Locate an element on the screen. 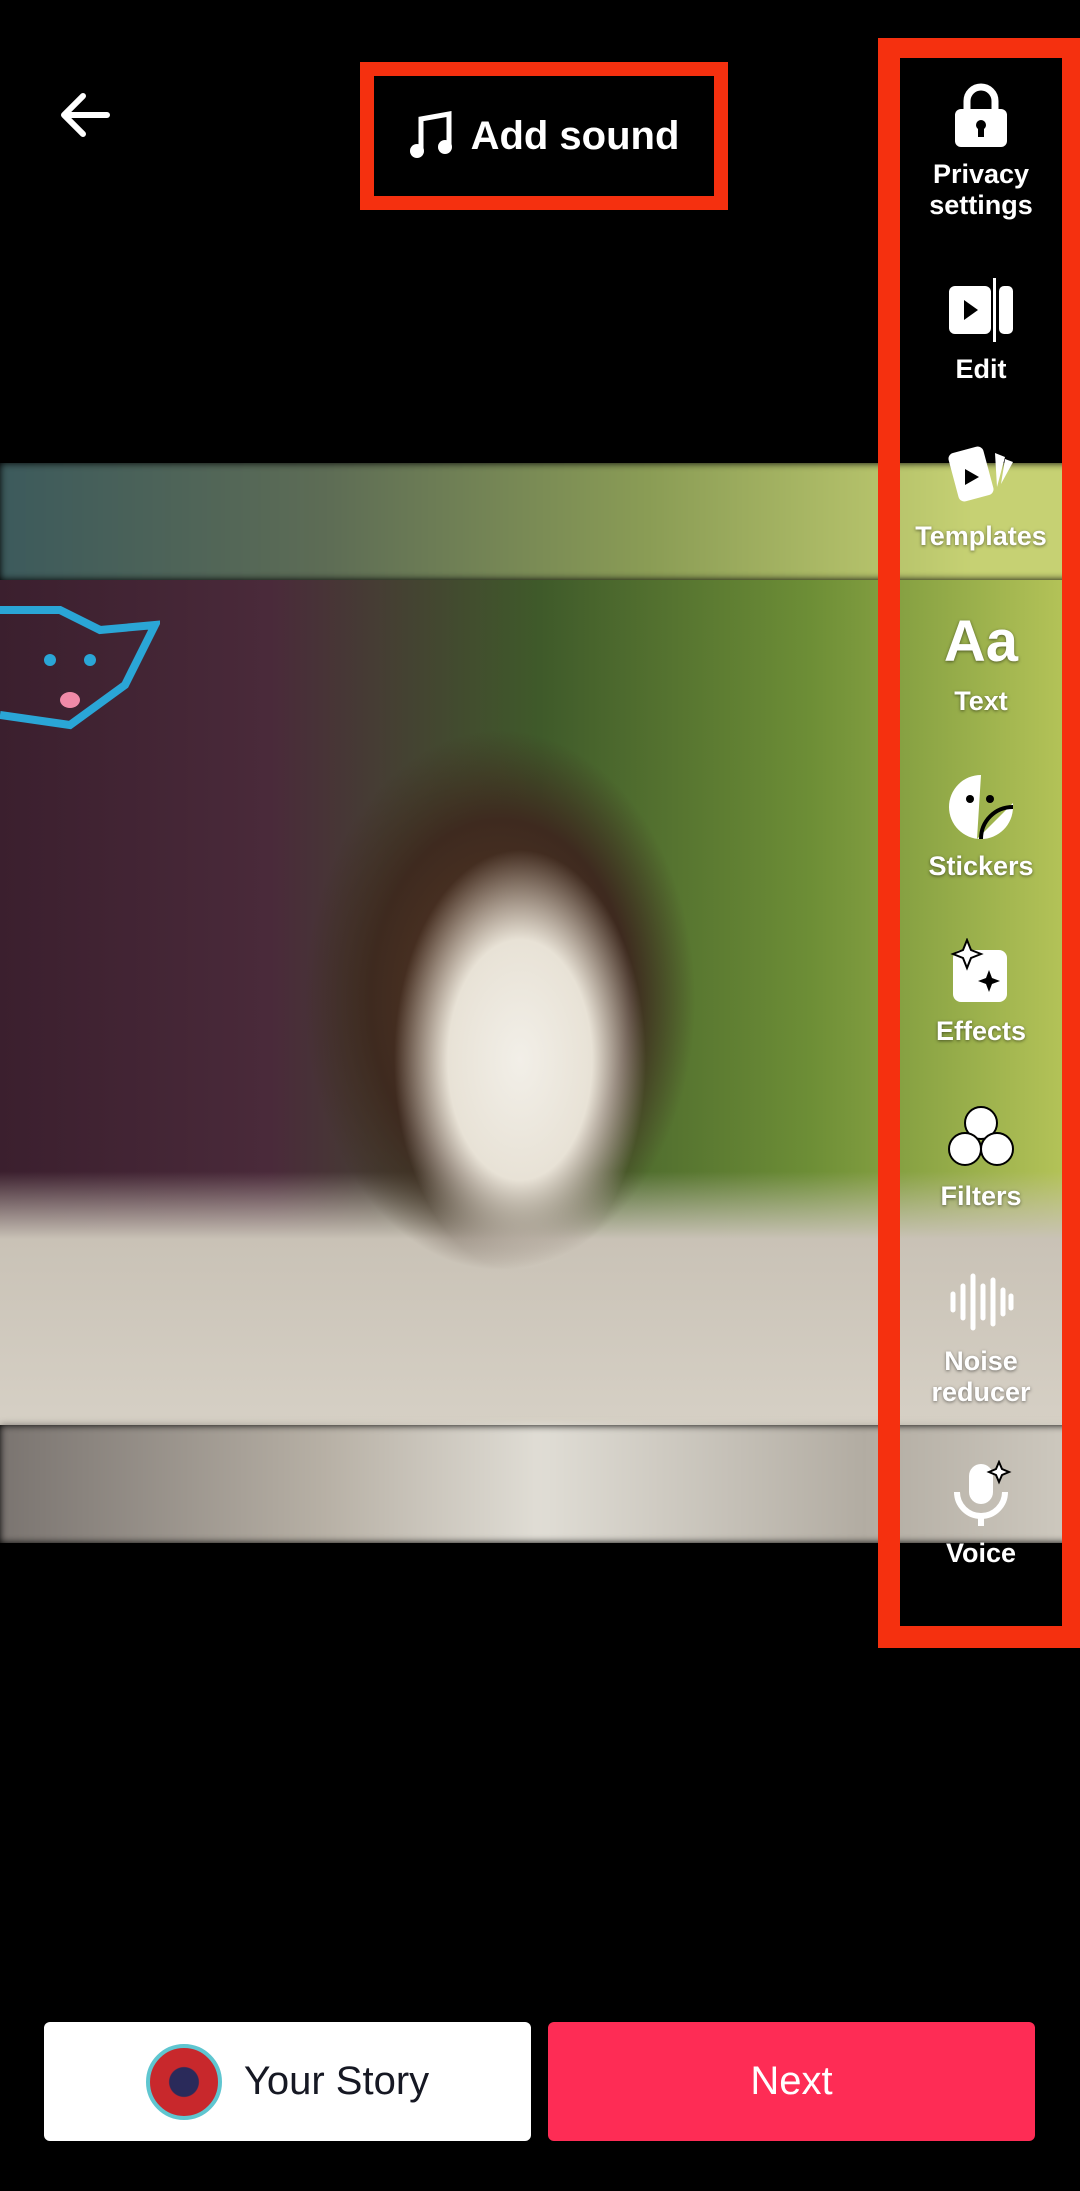 Image resolution: width=1080 pixels, height=2191 pixels. sidebar-item-edit: Edit is located at coordinates (981, 330).